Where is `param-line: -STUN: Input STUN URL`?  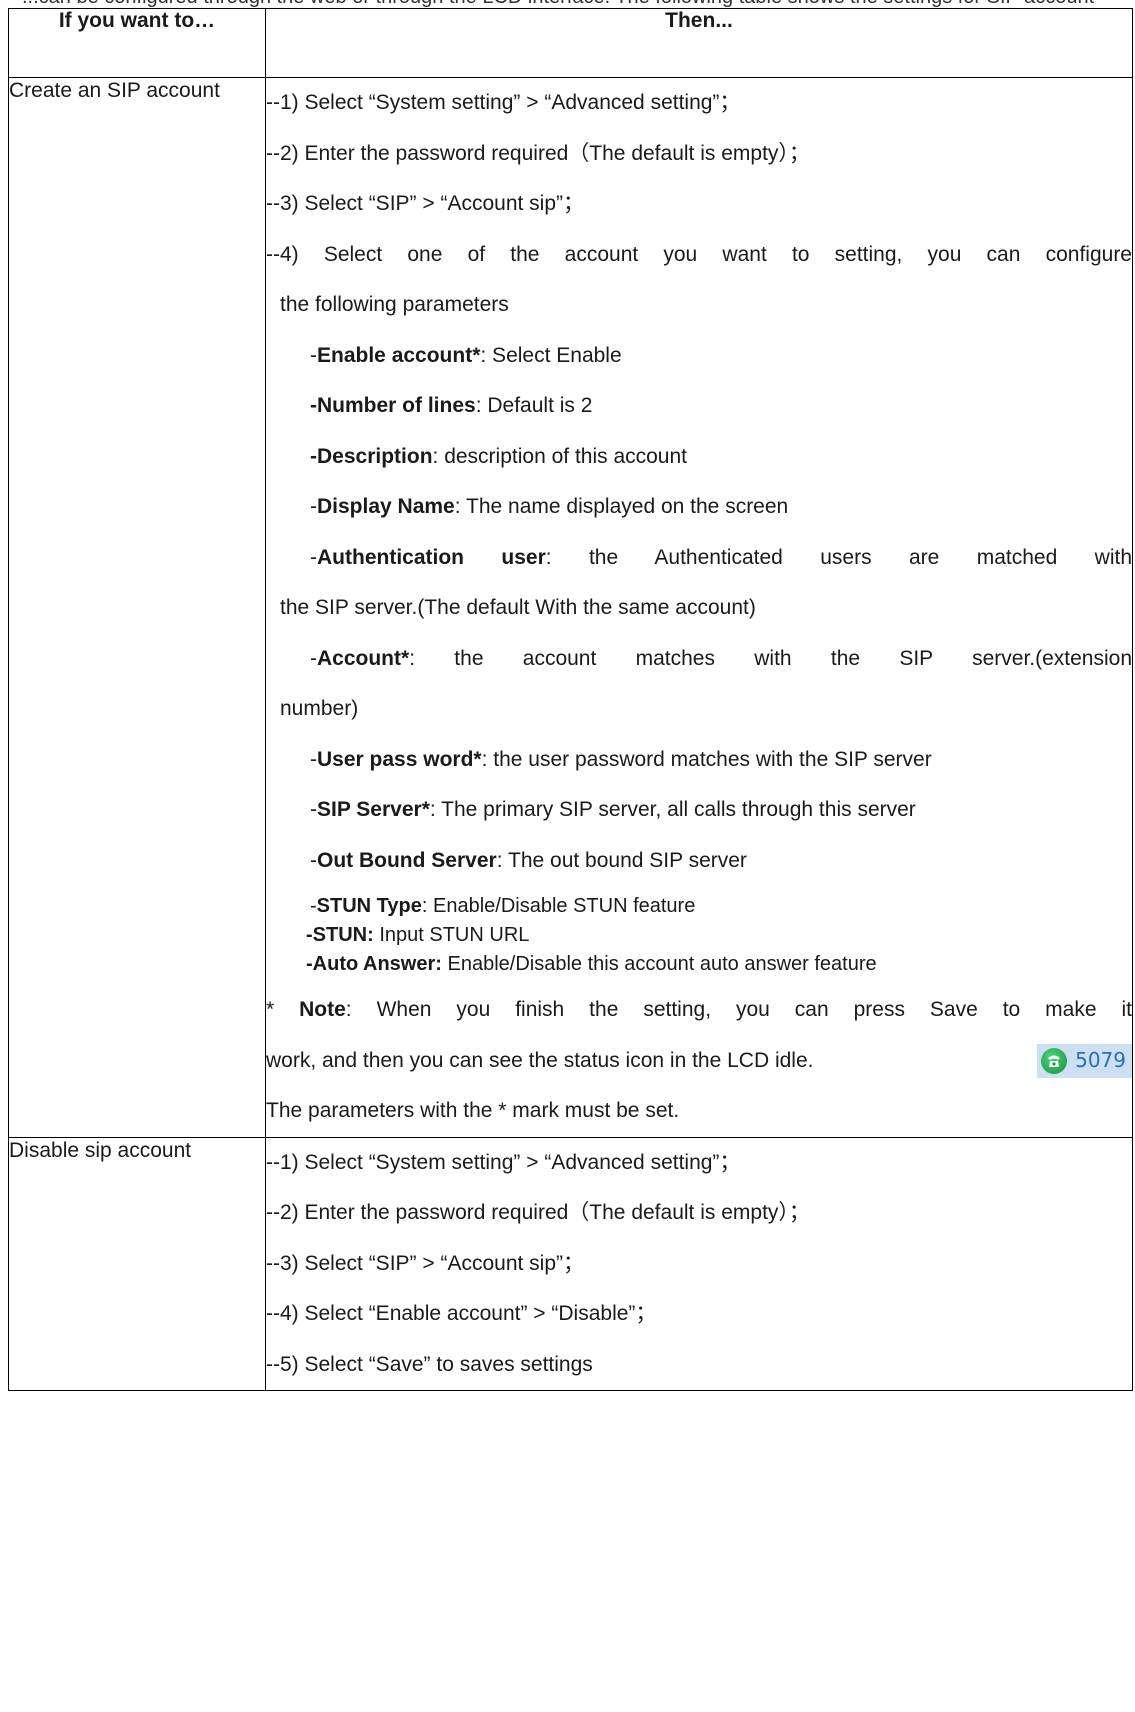 param-line: -STUN: Input STUN URL is located at coordinates (418, 935).